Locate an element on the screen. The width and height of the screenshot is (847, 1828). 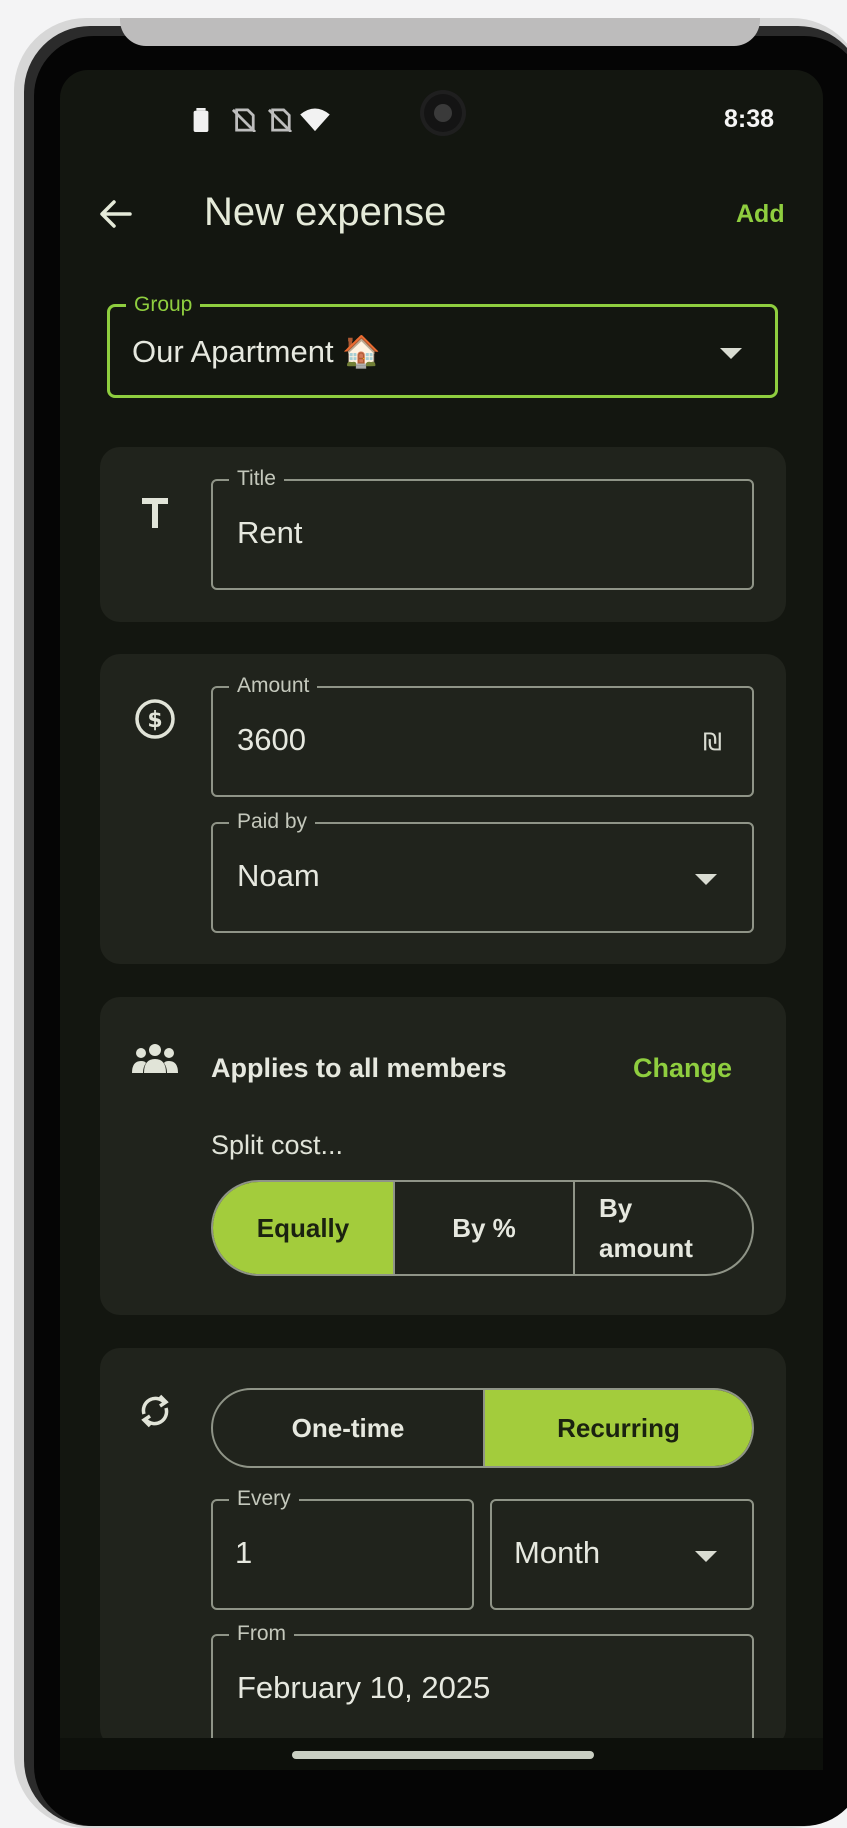
camera-cutout is located at coordinates (443, 113).